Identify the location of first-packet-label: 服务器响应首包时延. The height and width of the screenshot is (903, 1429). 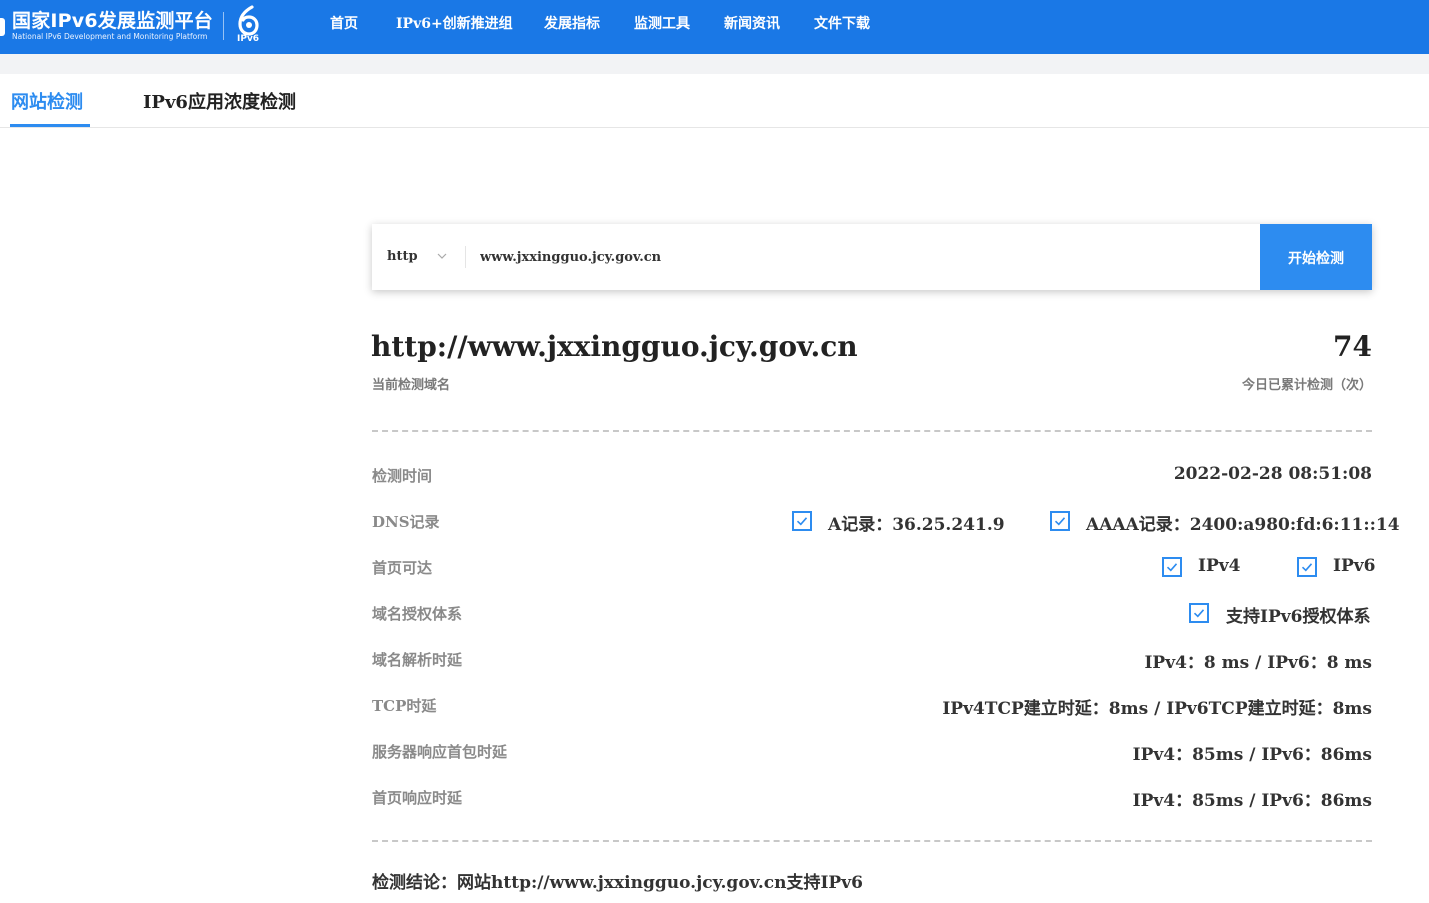
(440, 752).